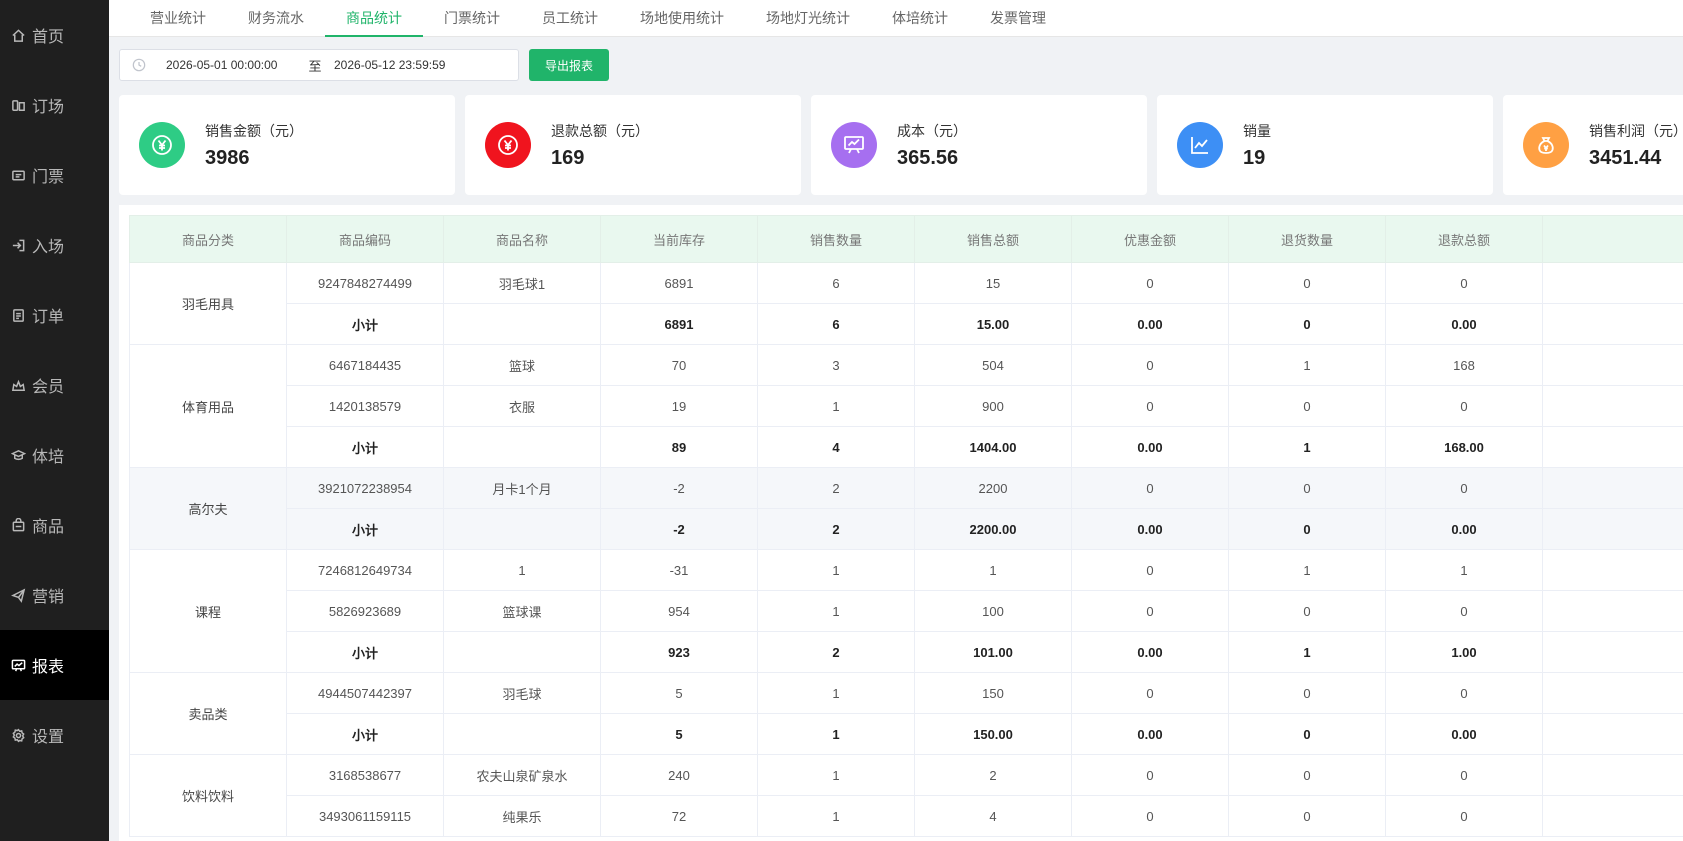 The height and width of the screenshot is (841, 1683). What do you see at coordinates (365, 611) in the screenshot?
I see `table-cell: 5826923689` at bounding box center [365, 611].